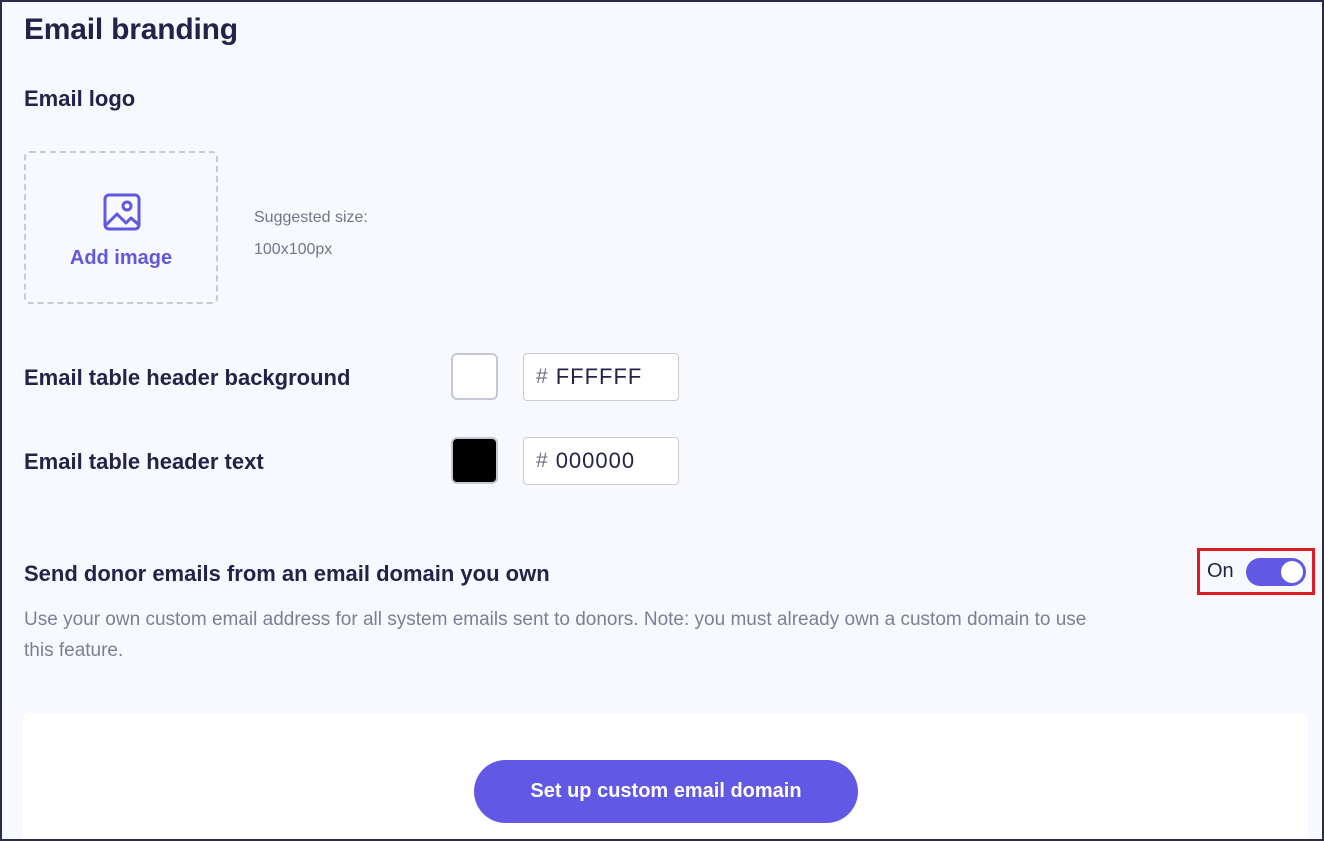 Image resolution: width=1324 pixels, height=841 pixels. What do you see at coordinates (474, 460) in the screenshot?
I see `header-text-swatch` at bounding box center [474, 460].